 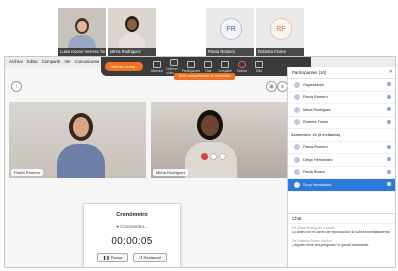 I want to click on close-icon: ✕, so click(x=391, y=72).